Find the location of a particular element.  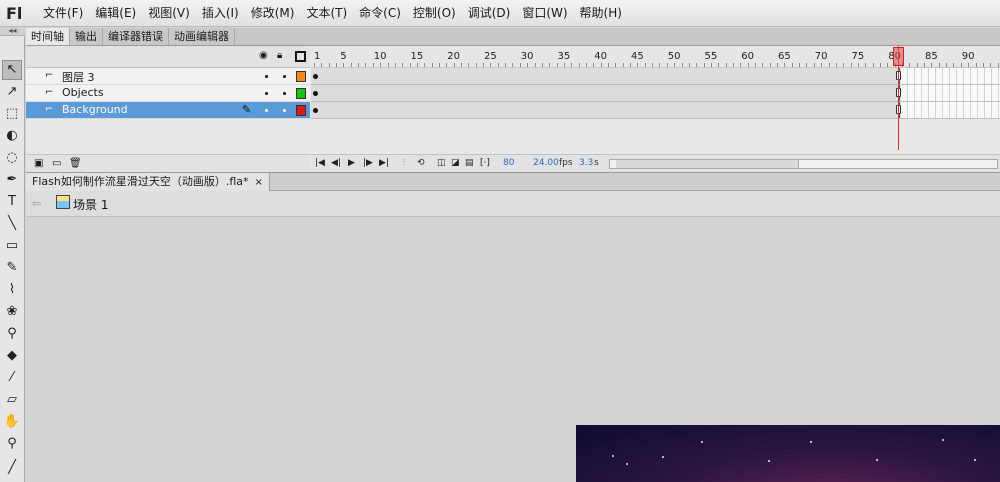

tab-motion-editor: 动画编辑器 is located at coordinates (202, 36).